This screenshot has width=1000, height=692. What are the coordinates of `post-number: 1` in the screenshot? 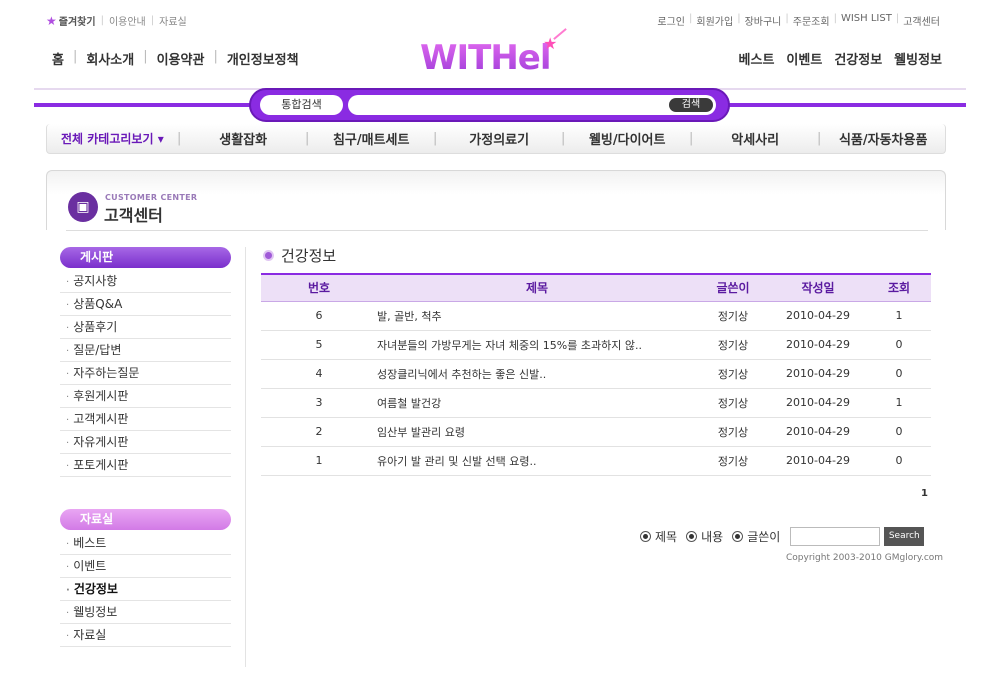 It's located at (319, 461).